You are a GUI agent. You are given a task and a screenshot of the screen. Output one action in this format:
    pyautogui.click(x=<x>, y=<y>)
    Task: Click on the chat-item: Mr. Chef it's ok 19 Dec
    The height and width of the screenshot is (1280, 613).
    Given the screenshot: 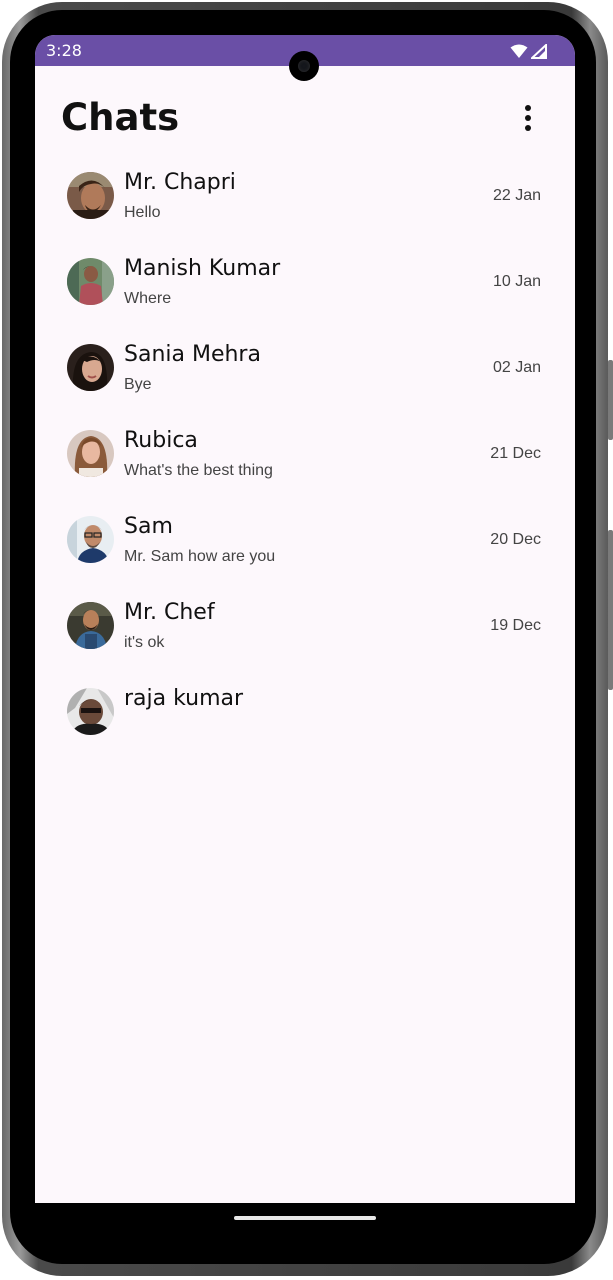 What is the action you would take?
    pyautogui.click(x=305, y=628)
    